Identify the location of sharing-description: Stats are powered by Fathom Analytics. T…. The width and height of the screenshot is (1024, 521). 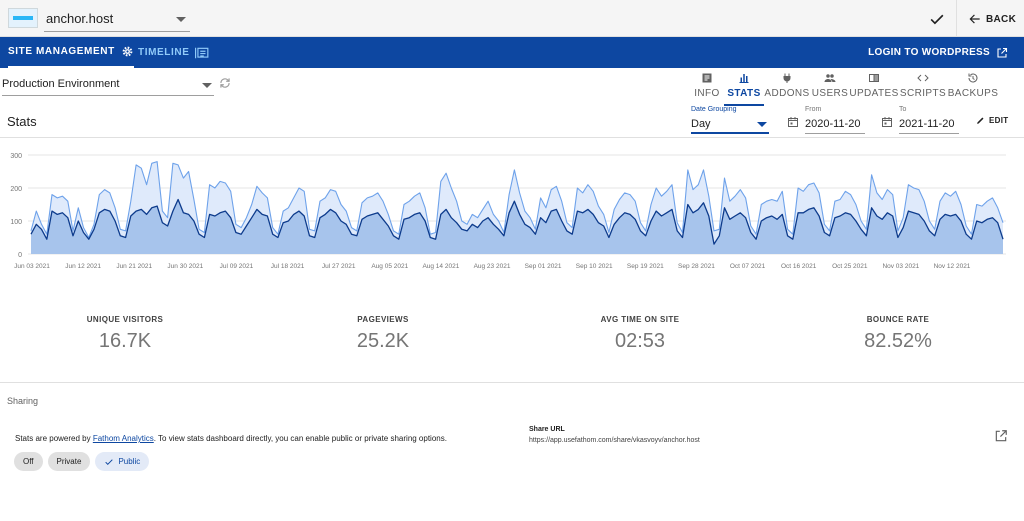
(231, 438).